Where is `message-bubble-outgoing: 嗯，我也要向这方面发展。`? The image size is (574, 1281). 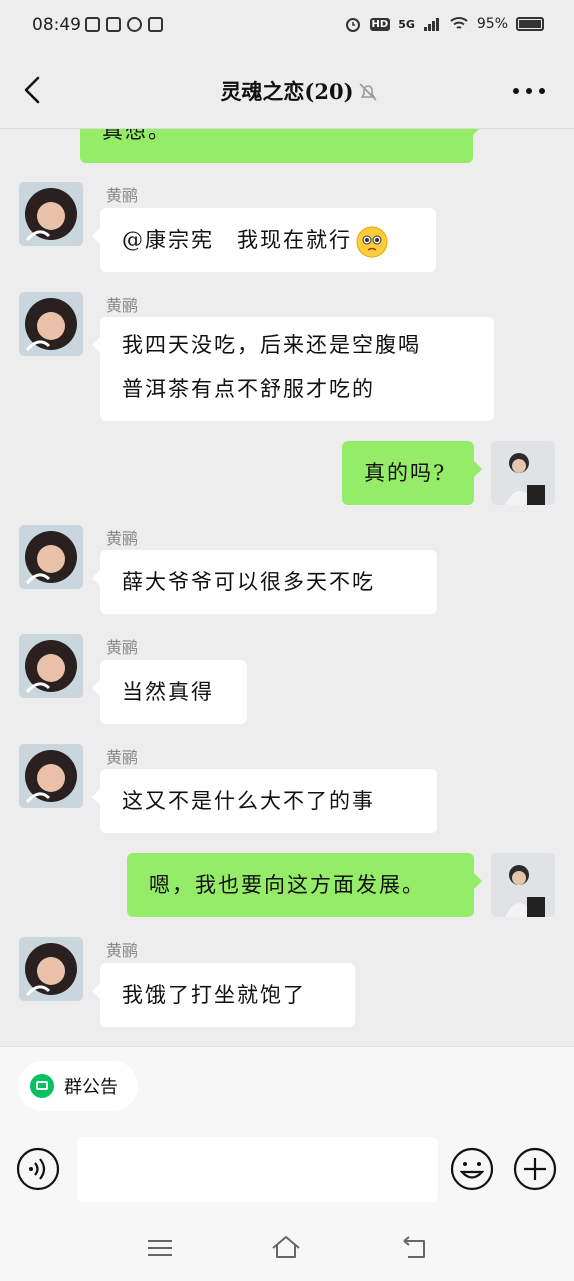
message-bubble-outgoing: 嗯，我也要向这方面发展。 is located at coordinates (304, 885).